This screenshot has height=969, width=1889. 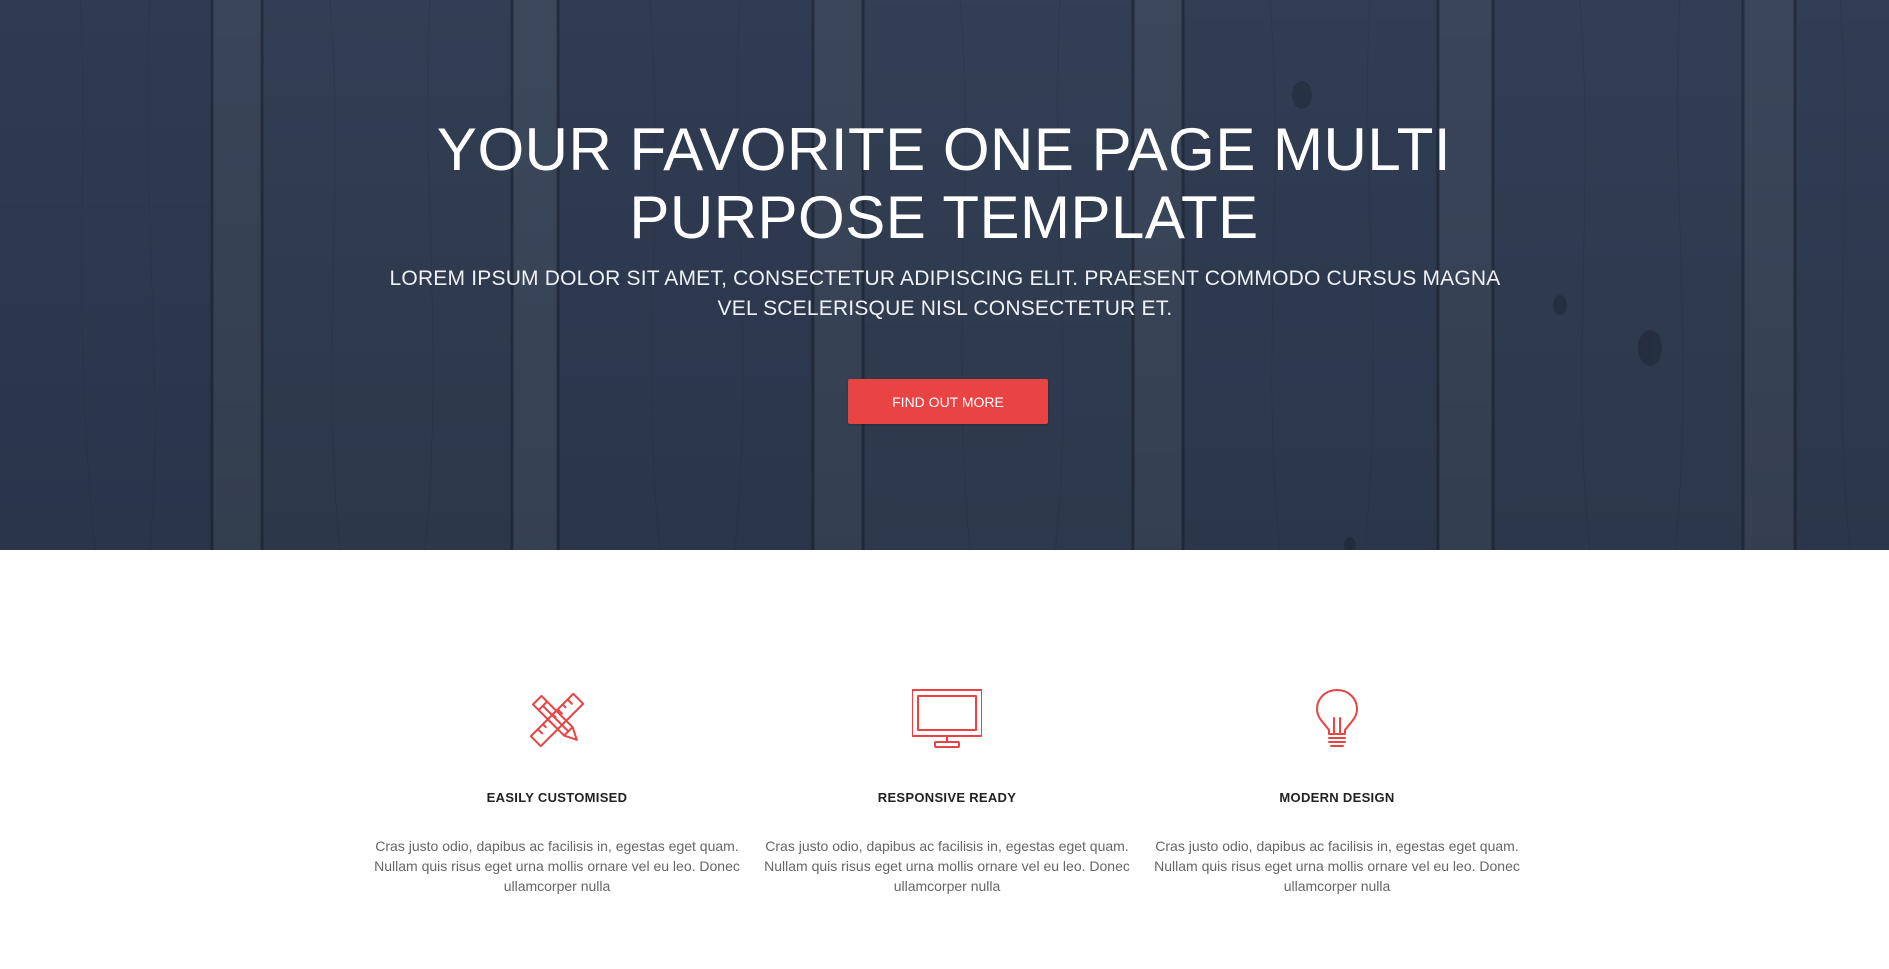 What do you see at coordinates (557, 720) in the screenshot?
I see `pencil-ruler-icon` at bounding box center [557, 720].